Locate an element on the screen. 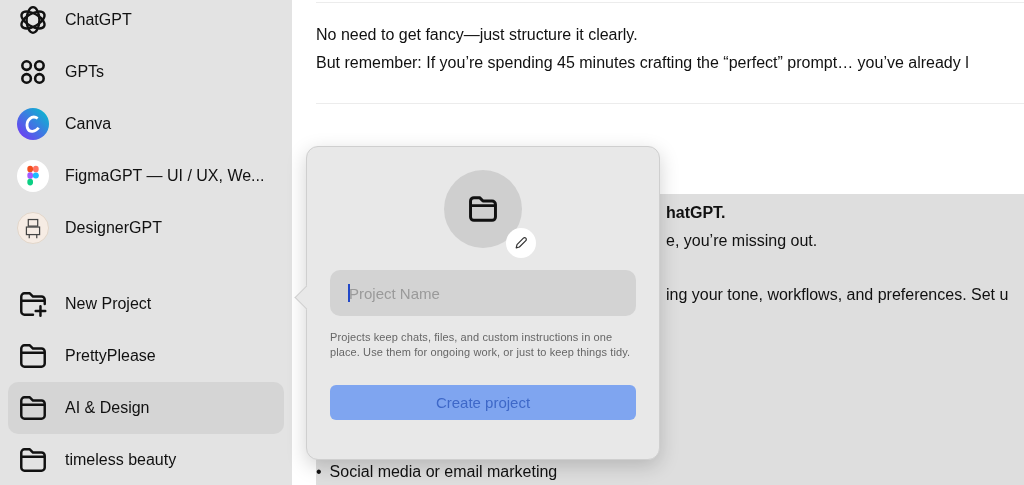 The image size is (1024, 485). edit-icon-button is located at coordinates (521, 243).